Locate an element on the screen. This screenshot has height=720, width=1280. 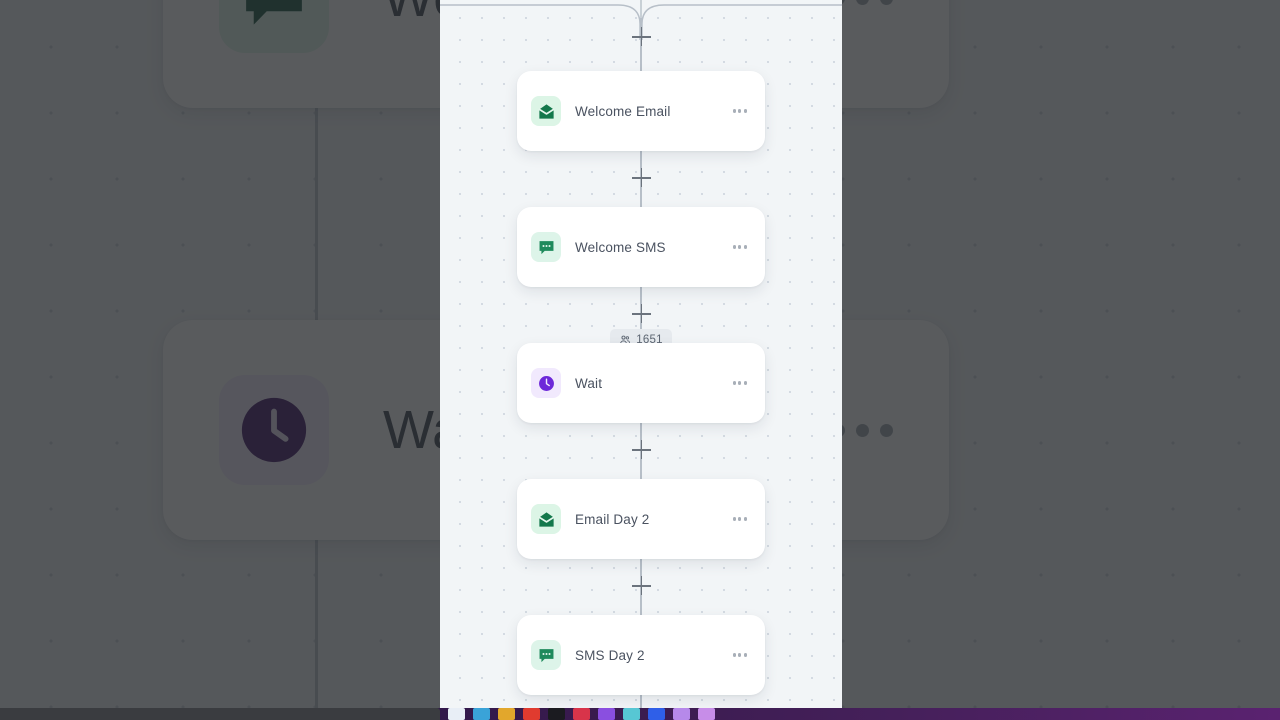
code-icon is located at coordinates (656, 714).